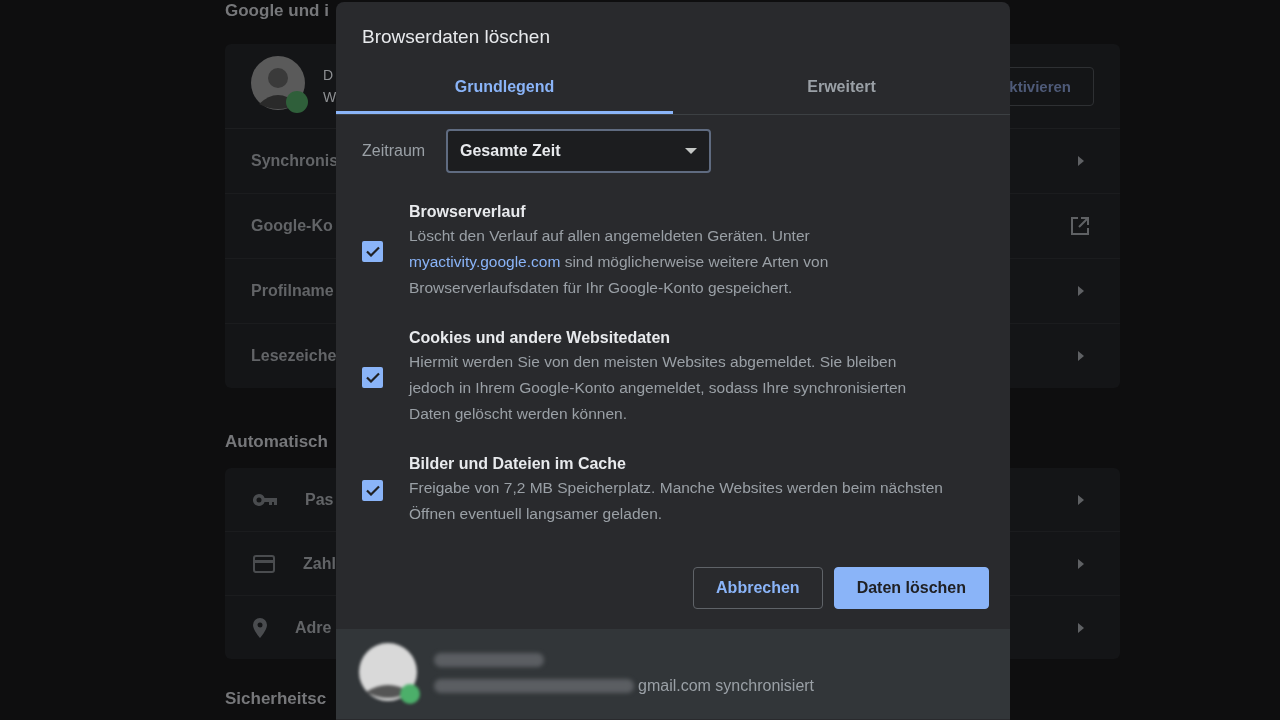 The height and width of the screenshot is (720, 1280). I want to click on location-pin-icon, so click(260, 627).